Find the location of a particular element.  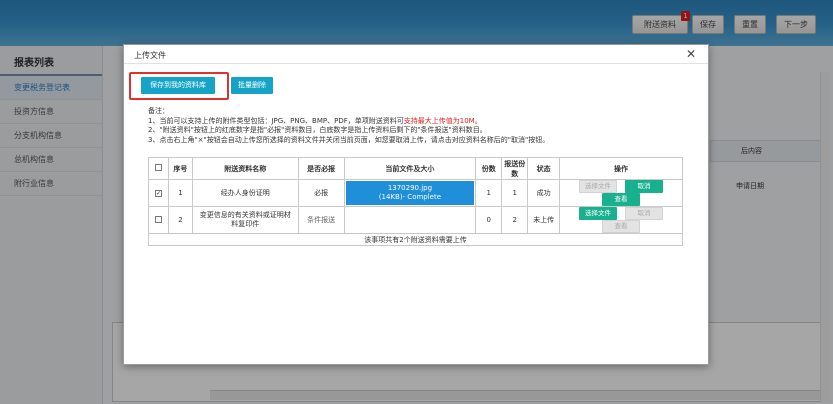

header-required: 是否必报 is located at coordinates (321, 168).